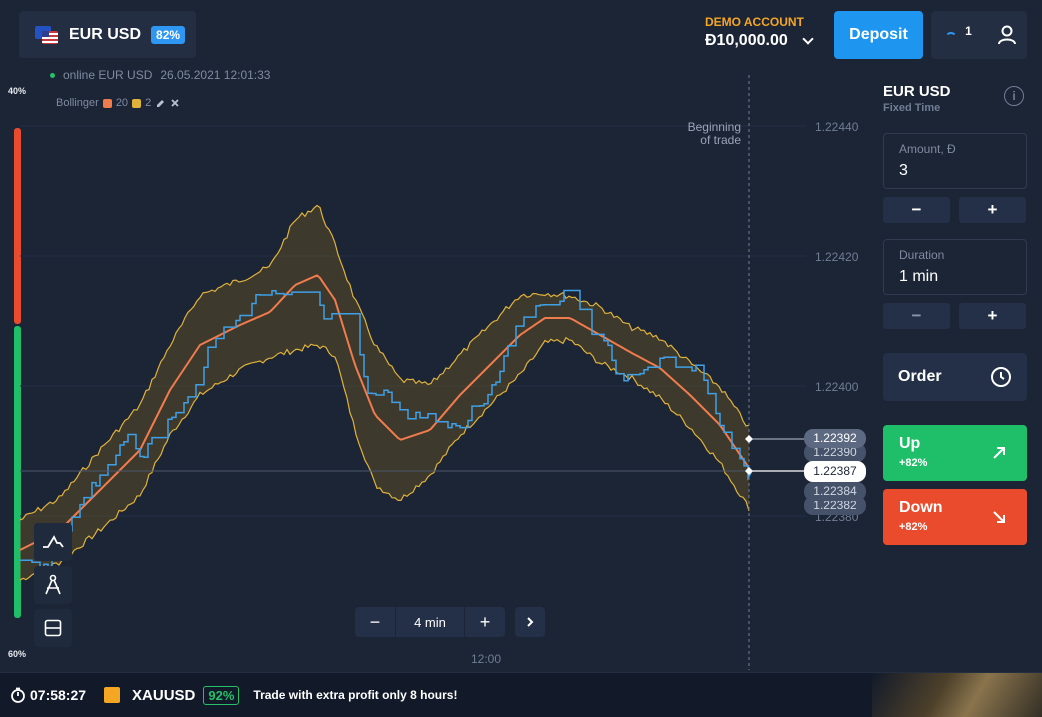 The width and height of the screenshot is (1042, 717). I want to click on entry-price-tag: 1.22392, so click(835, 438).